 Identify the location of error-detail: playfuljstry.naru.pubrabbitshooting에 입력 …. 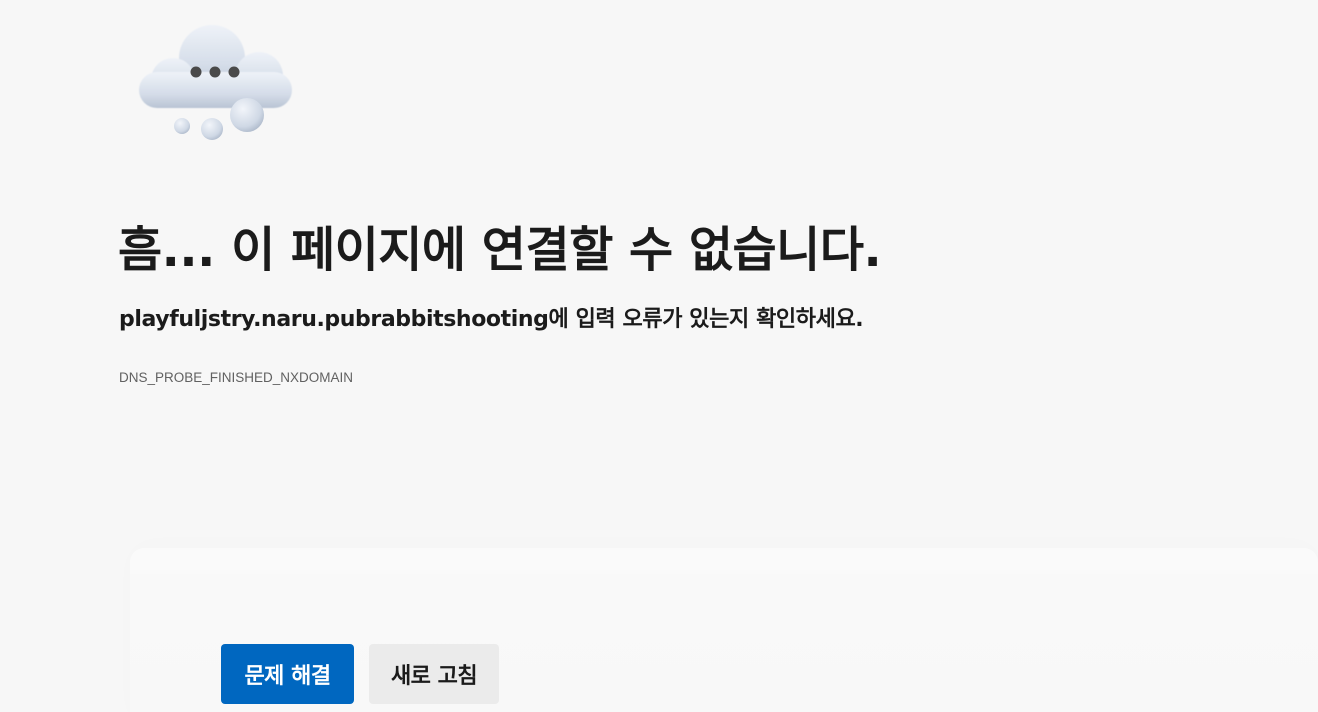
(491, 319).